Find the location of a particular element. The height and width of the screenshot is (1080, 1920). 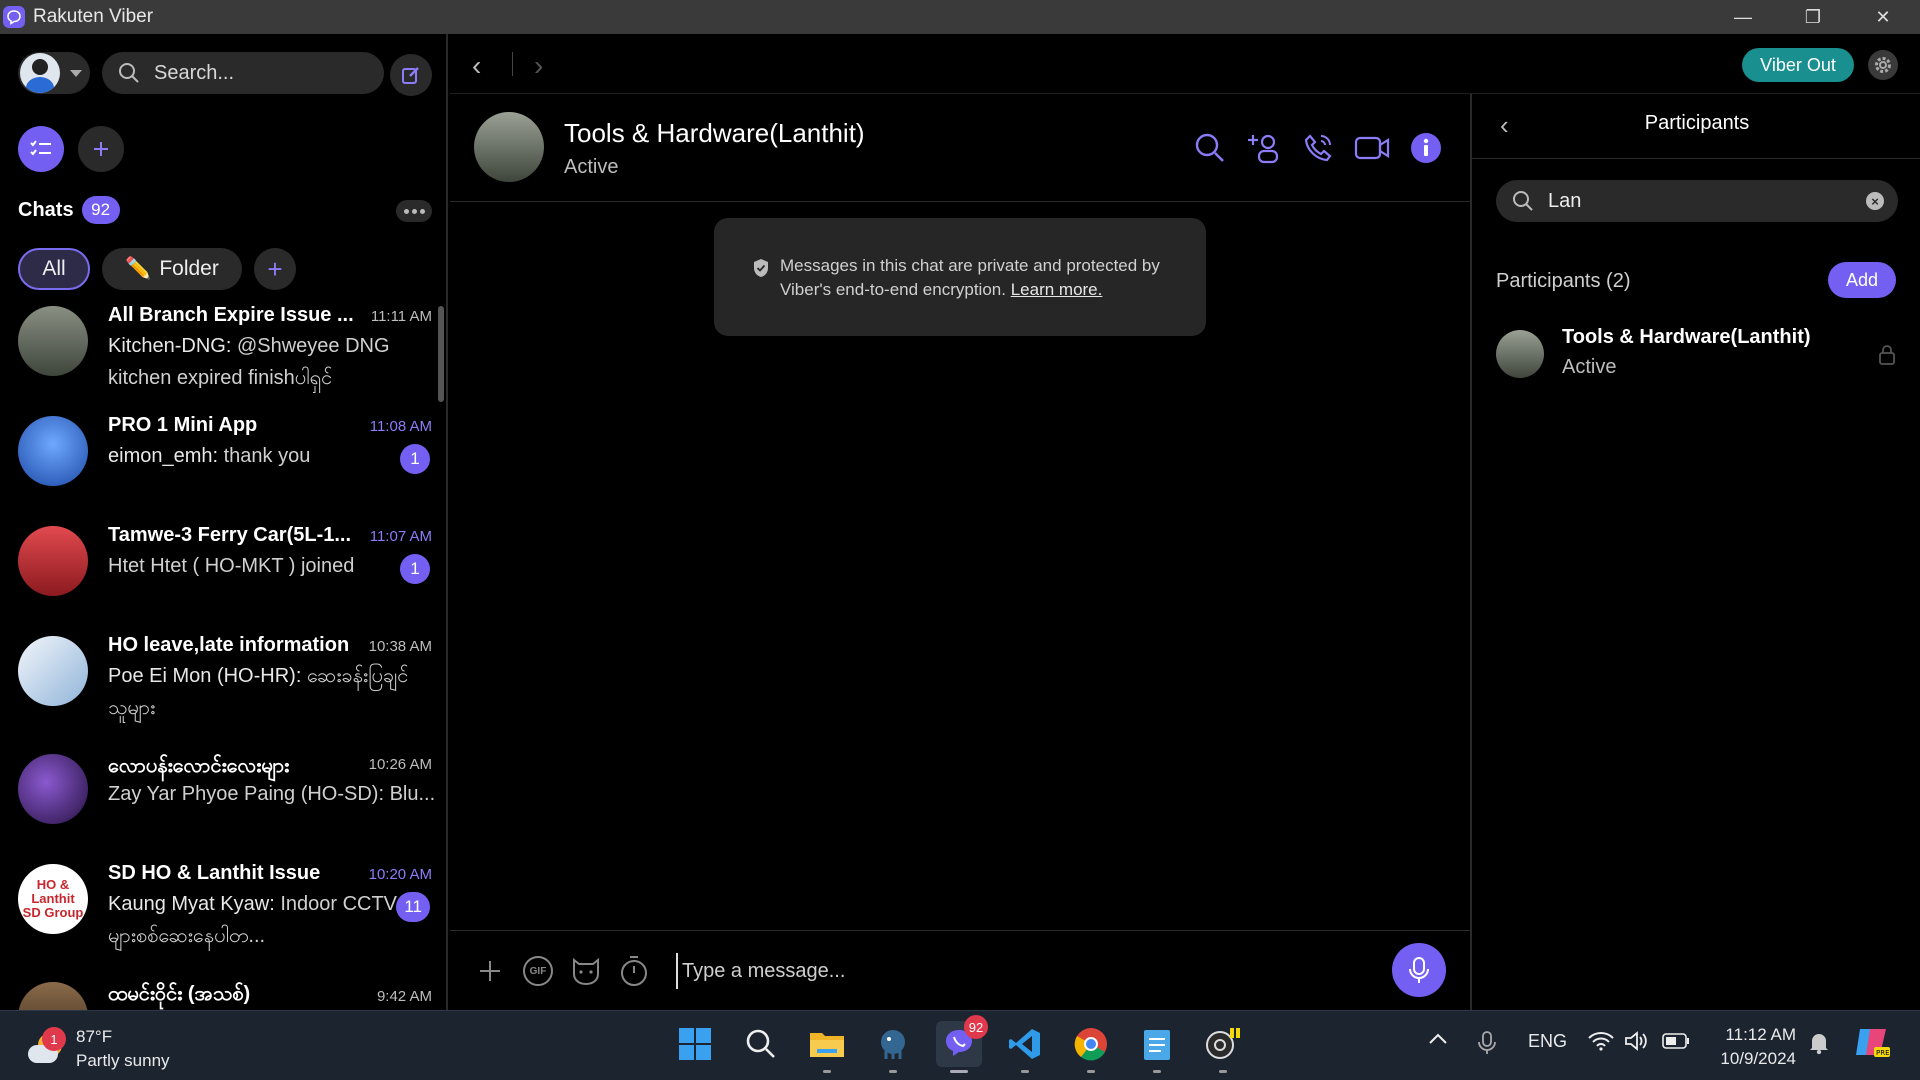

voice-call-button is located at coordinates (1318, 148).